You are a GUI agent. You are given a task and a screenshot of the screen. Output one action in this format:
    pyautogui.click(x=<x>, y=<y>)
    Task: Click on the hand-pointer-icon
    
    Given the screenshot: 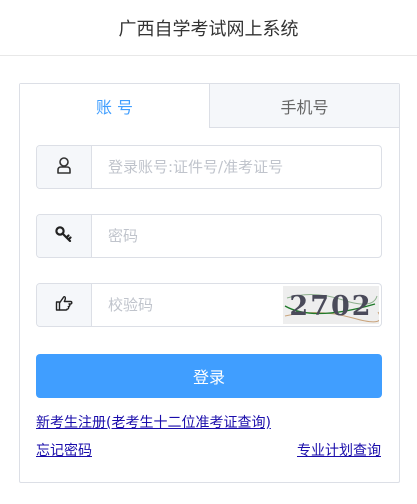 What is the action you would take?
    pyautogui.click(x=64, y=305)
    